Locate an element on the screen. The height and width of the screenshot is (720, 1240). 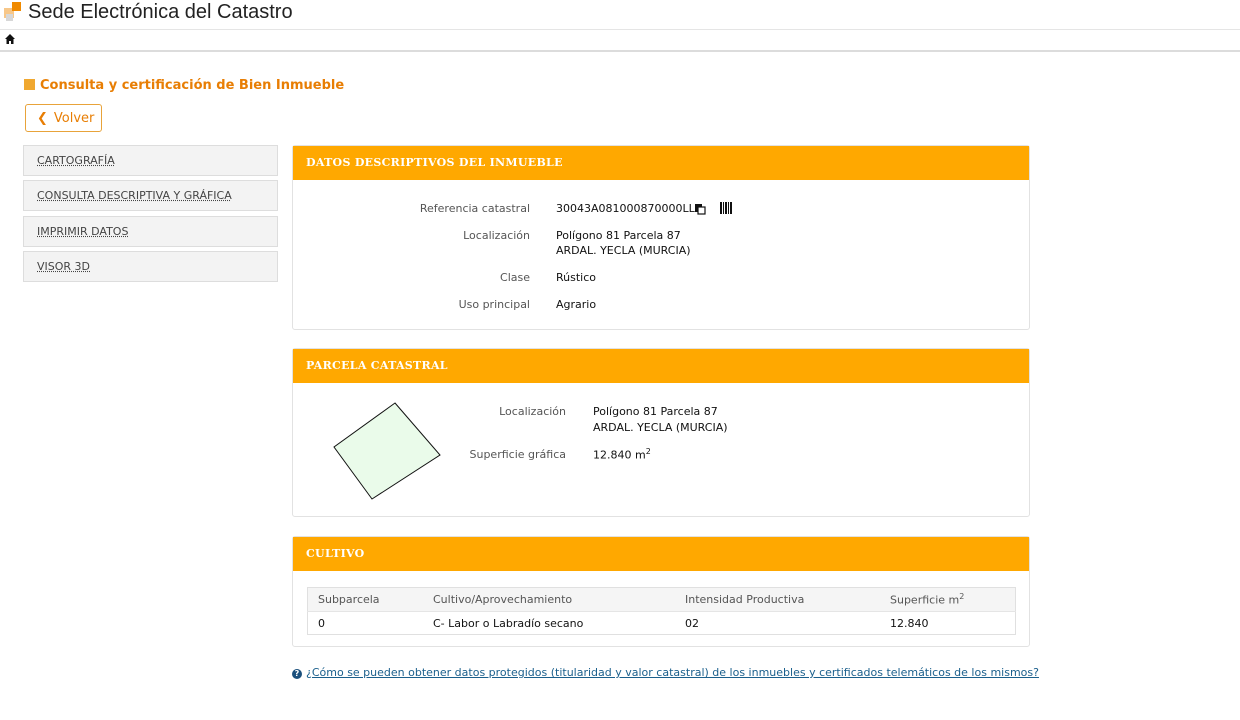
clase-label: Clase is located at coordinates (515, 277).